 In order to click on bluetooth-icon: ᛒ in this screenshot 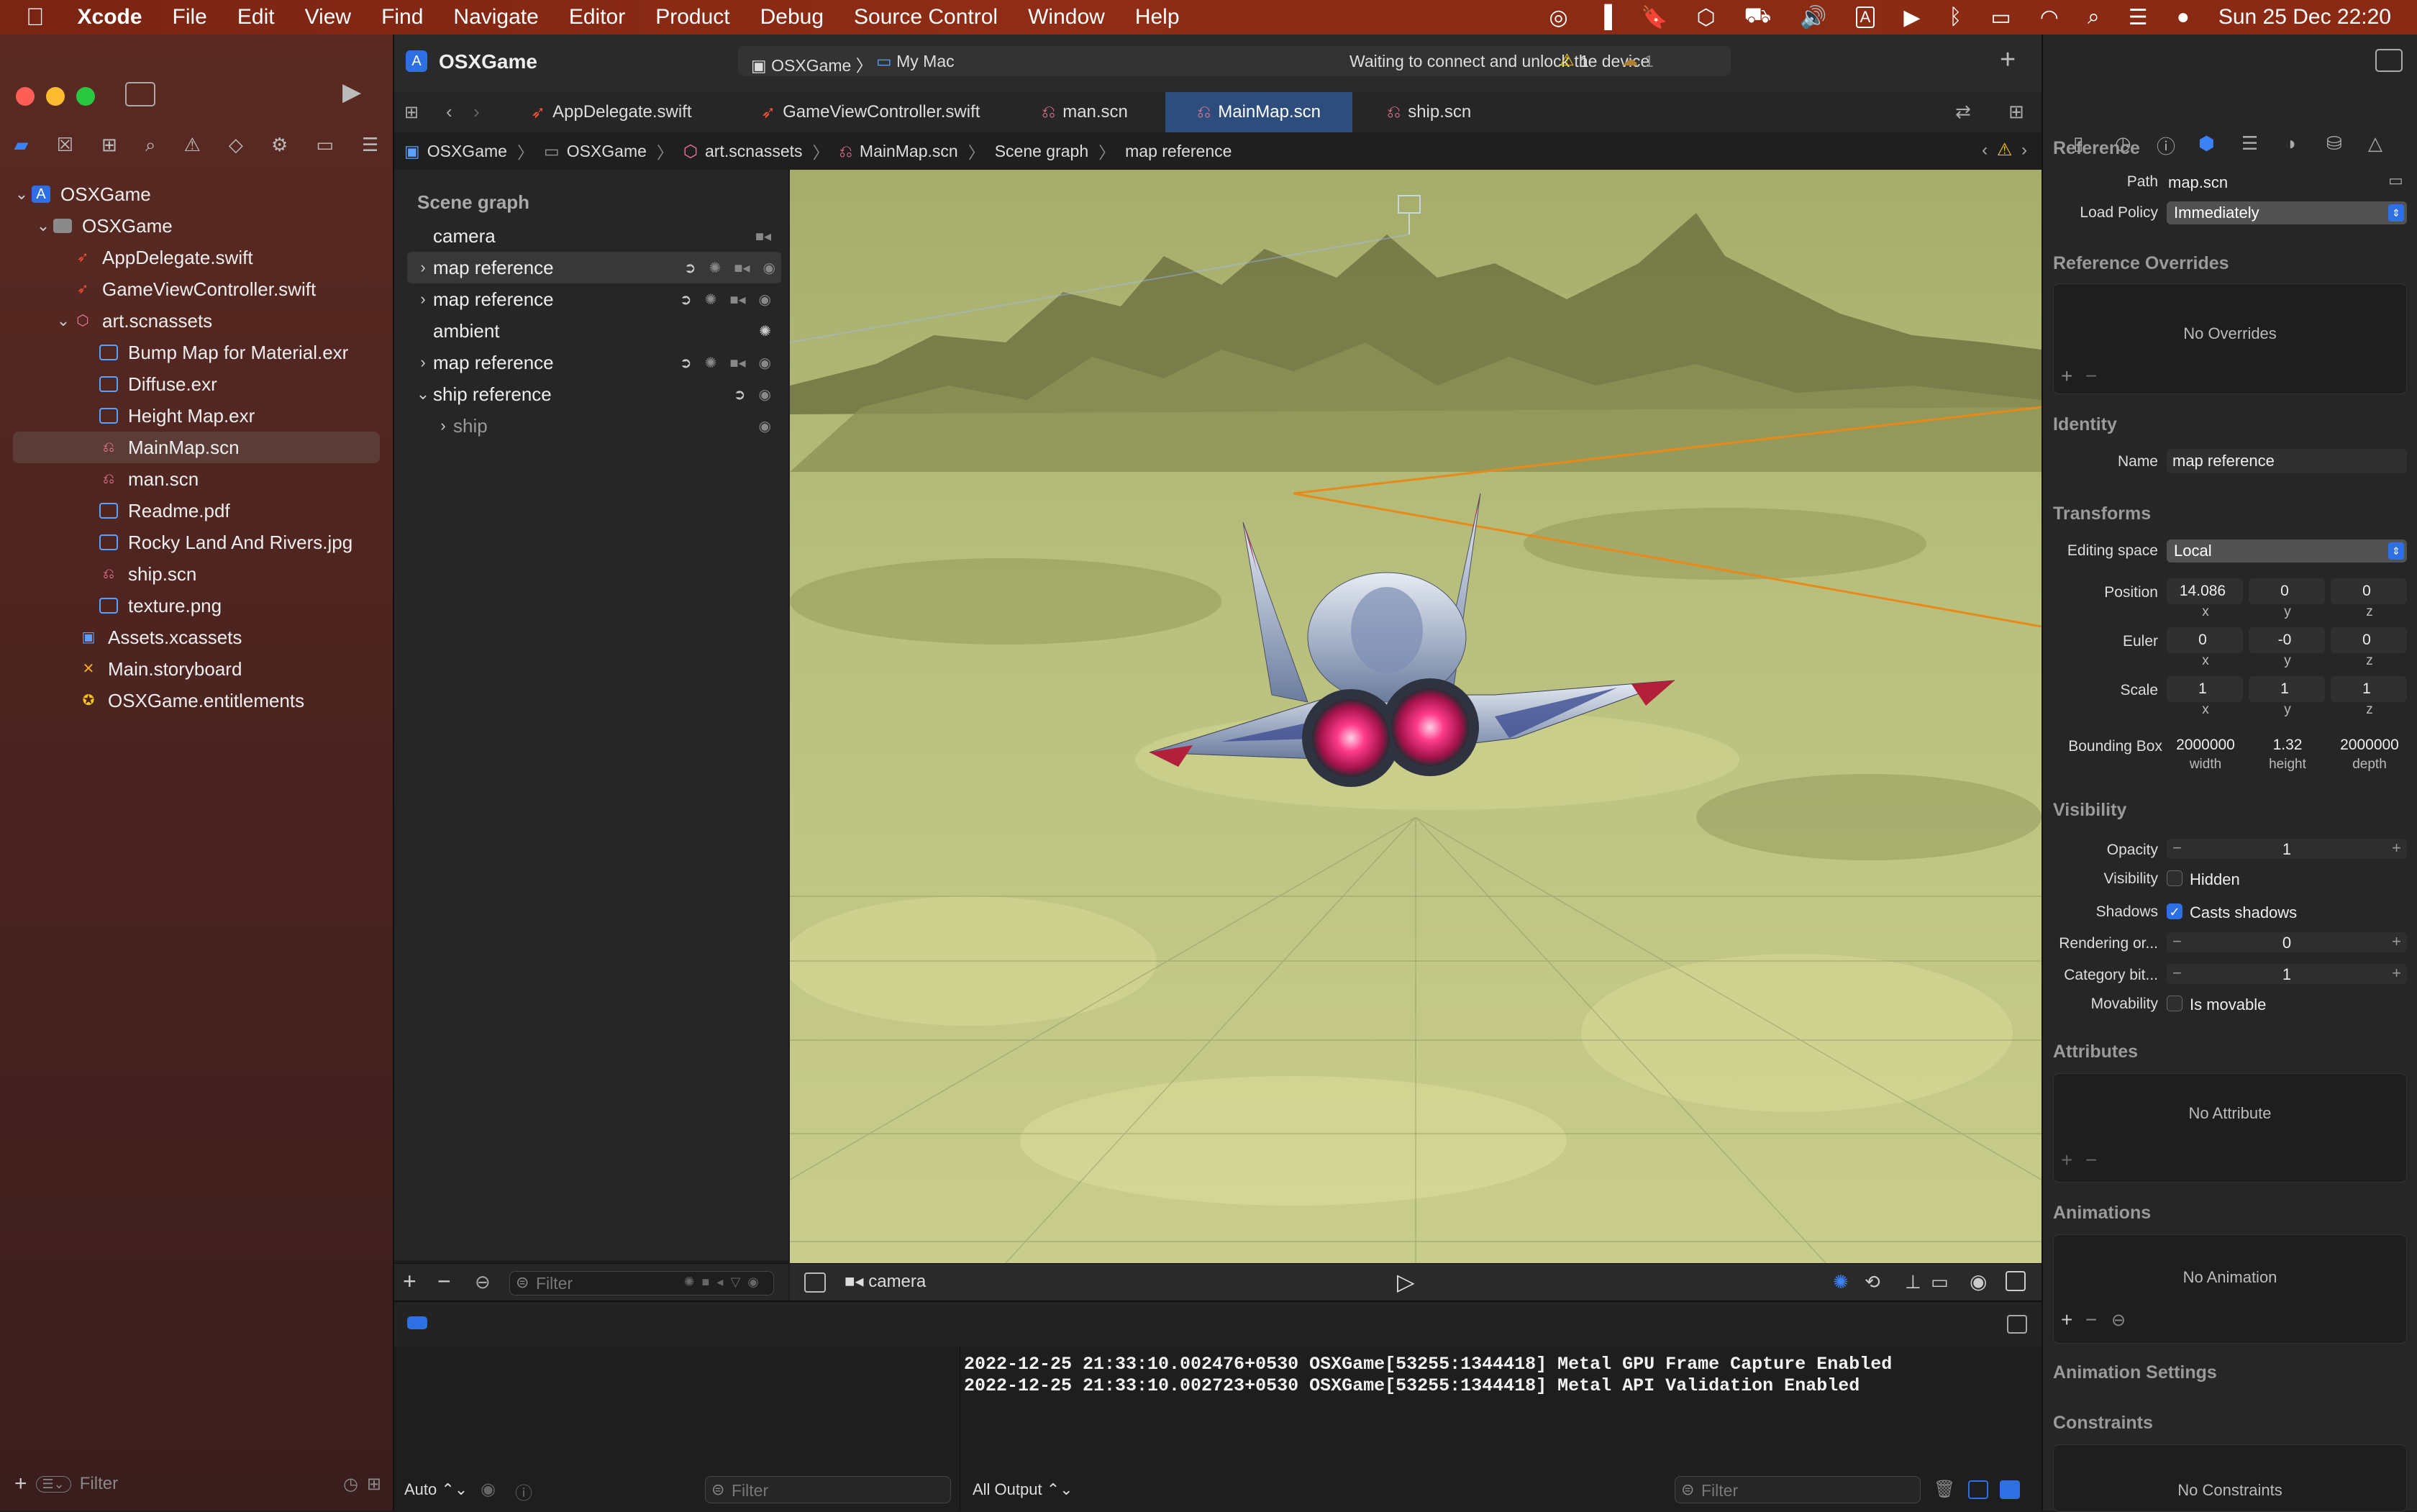, I will do `click(1956, 17)`.